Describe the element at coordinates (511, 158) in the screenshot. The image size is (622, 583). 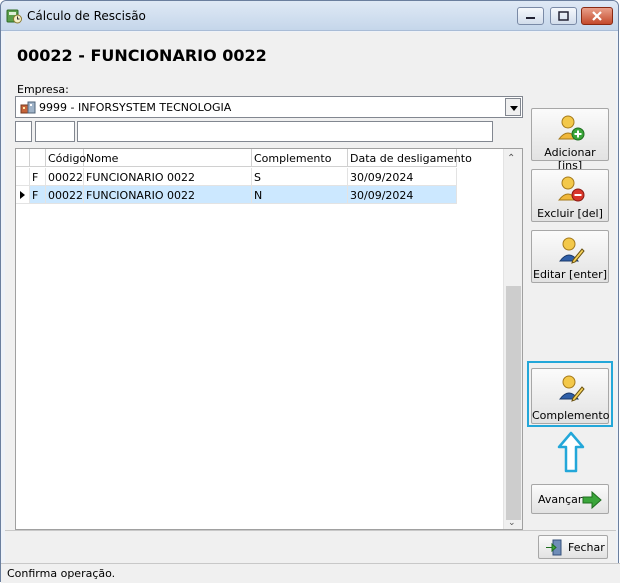
I see `scroll-up-icon: ⌃` at that location.